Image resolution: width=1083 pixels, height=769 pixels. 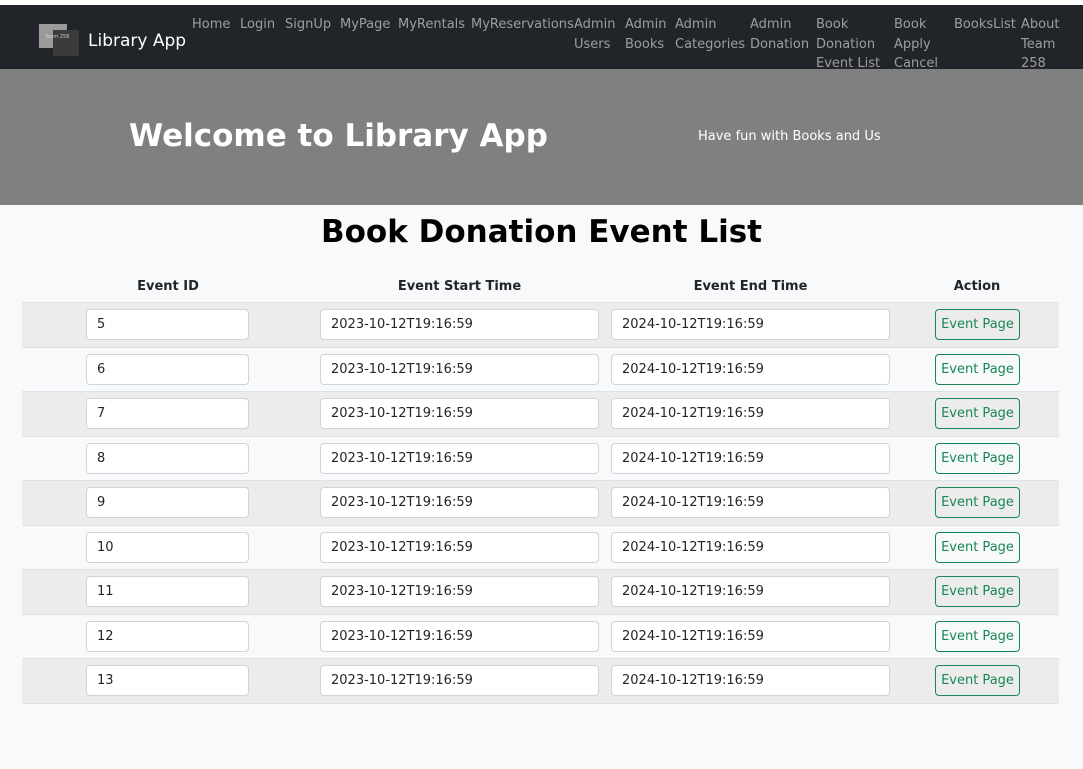 What do you see at coordinates (167, 413) in the screenshot?
I see `event-id-field: 7` at bounding box center [167, 413].